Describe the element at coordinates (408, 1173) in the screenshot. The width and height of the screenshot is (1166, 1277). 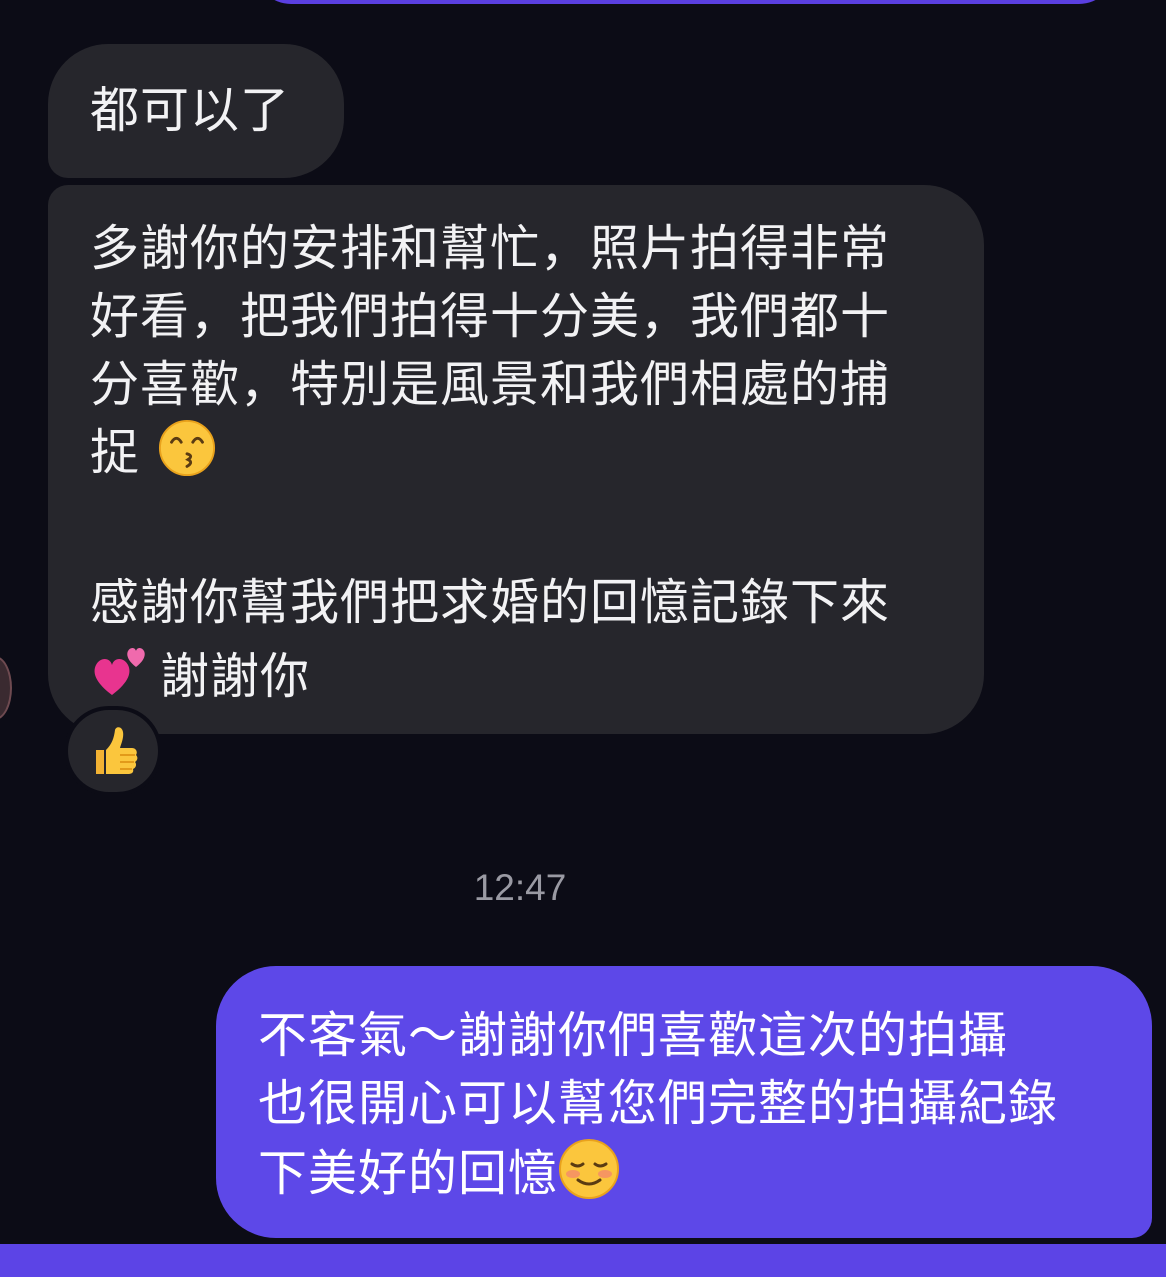
I see `message-text: 下美好的回憶` at that location.